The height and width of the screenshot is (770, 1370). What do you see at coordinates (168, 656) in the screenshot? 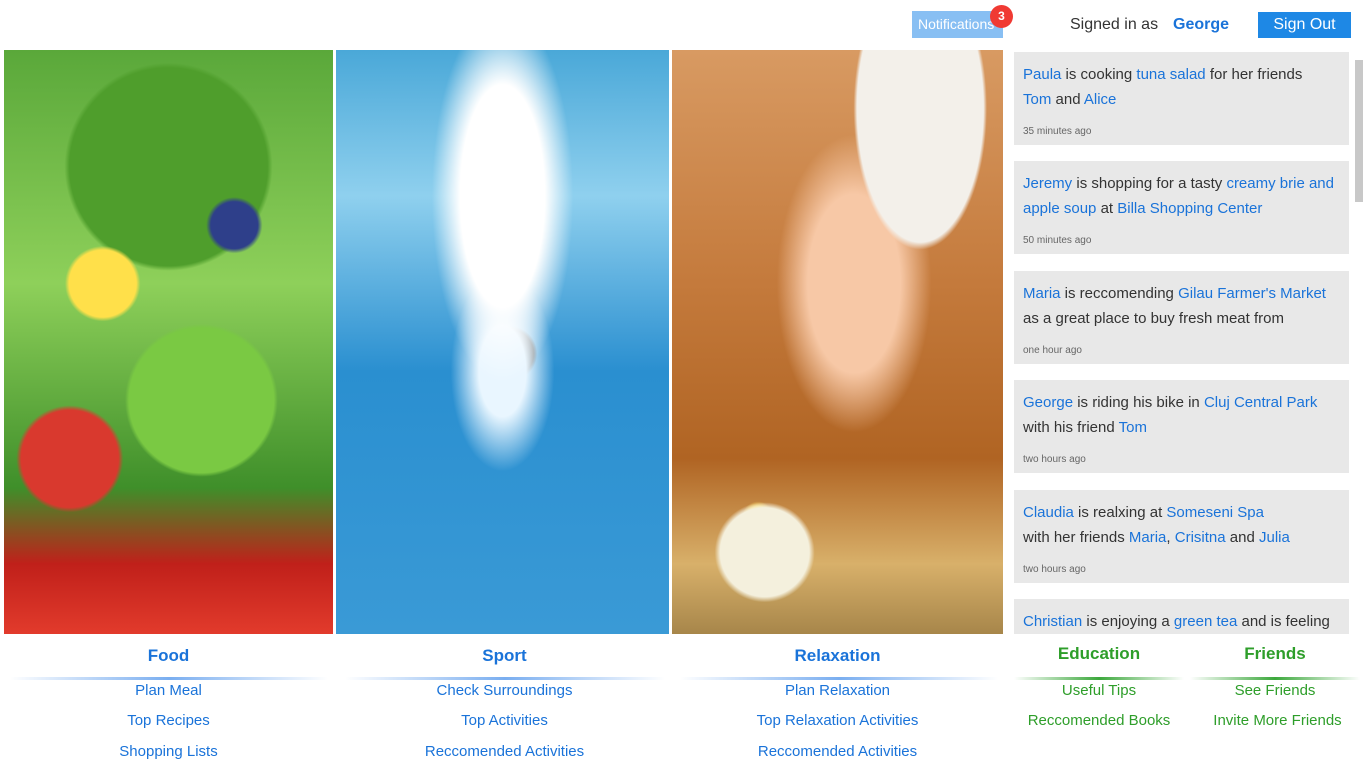
I see `category-food-title: Food` at bounding box center [168, 656].